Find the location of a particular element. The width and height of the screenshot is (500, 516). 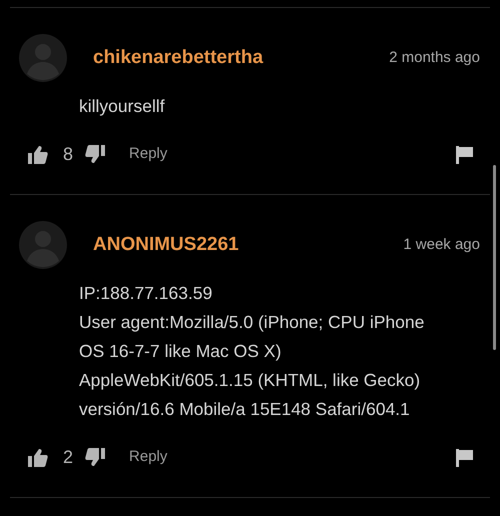

like-count: 2 is located at coordinates (68, 457).